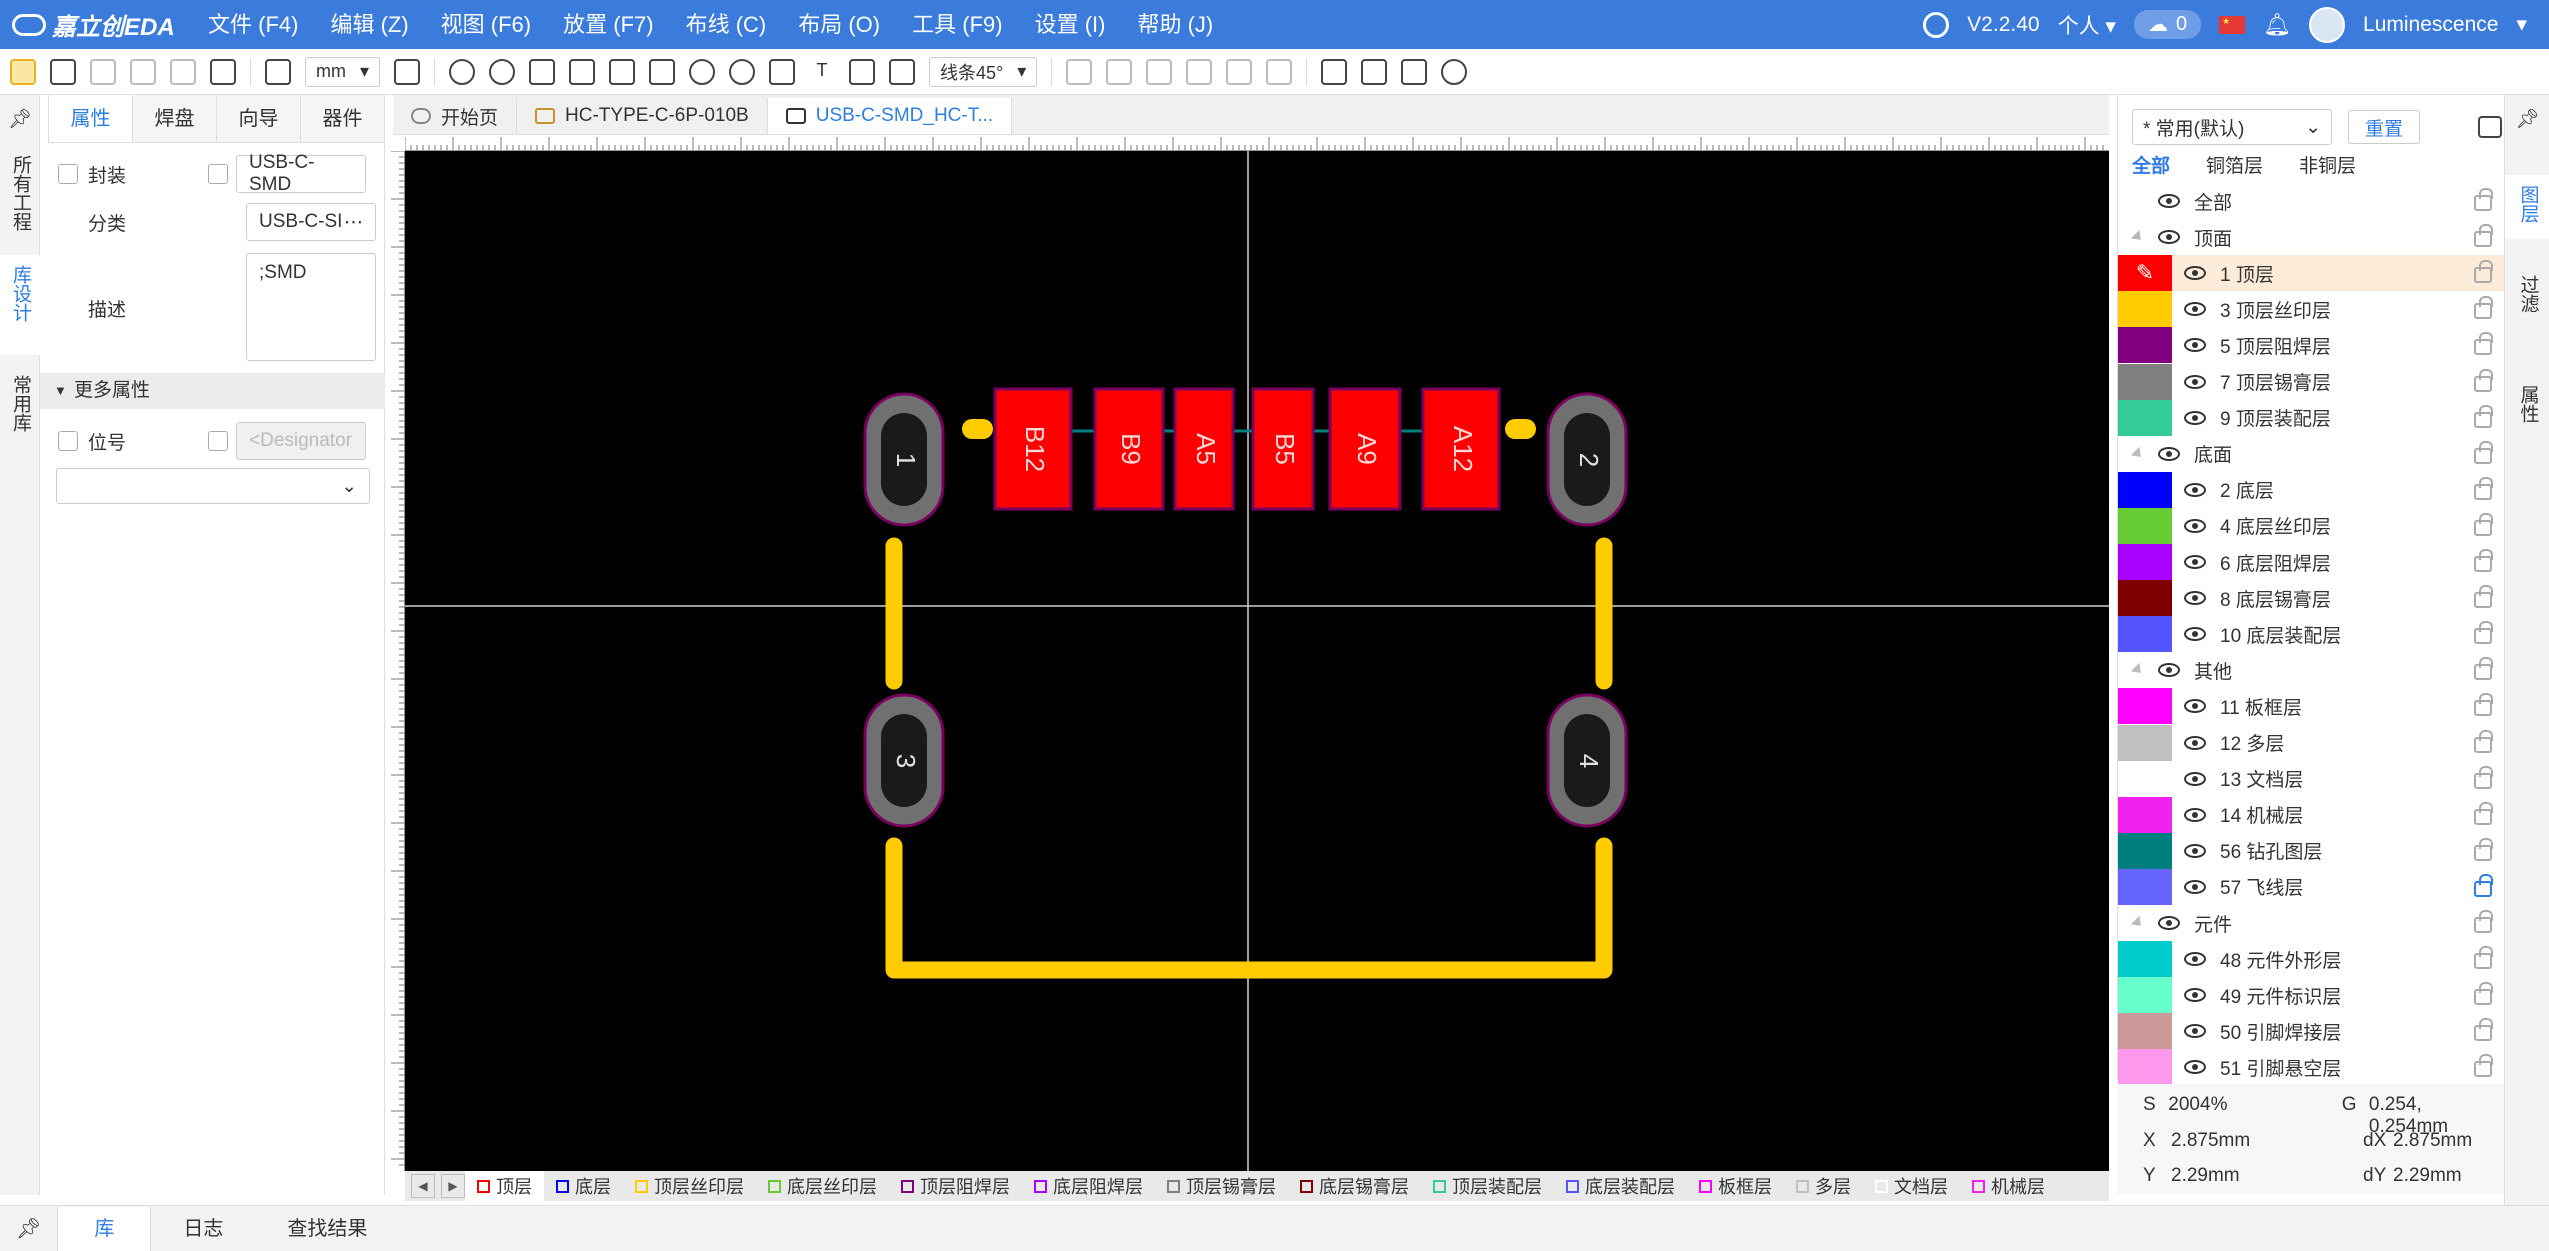  I want to click on inspect-icon, so click(1414, 71).